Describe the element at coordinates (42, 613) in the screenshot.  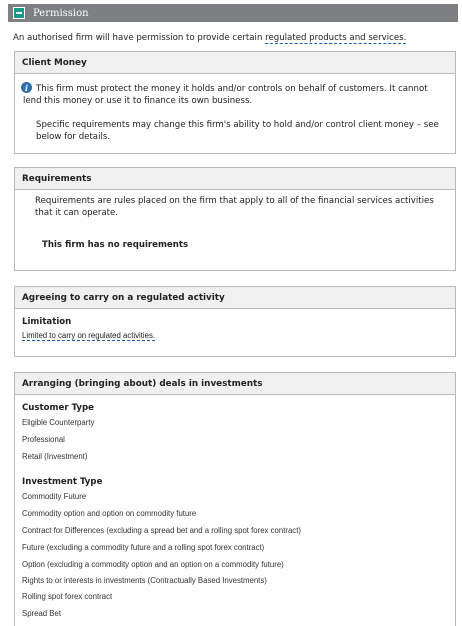
I see `list-item: Spread Bet` at that location.